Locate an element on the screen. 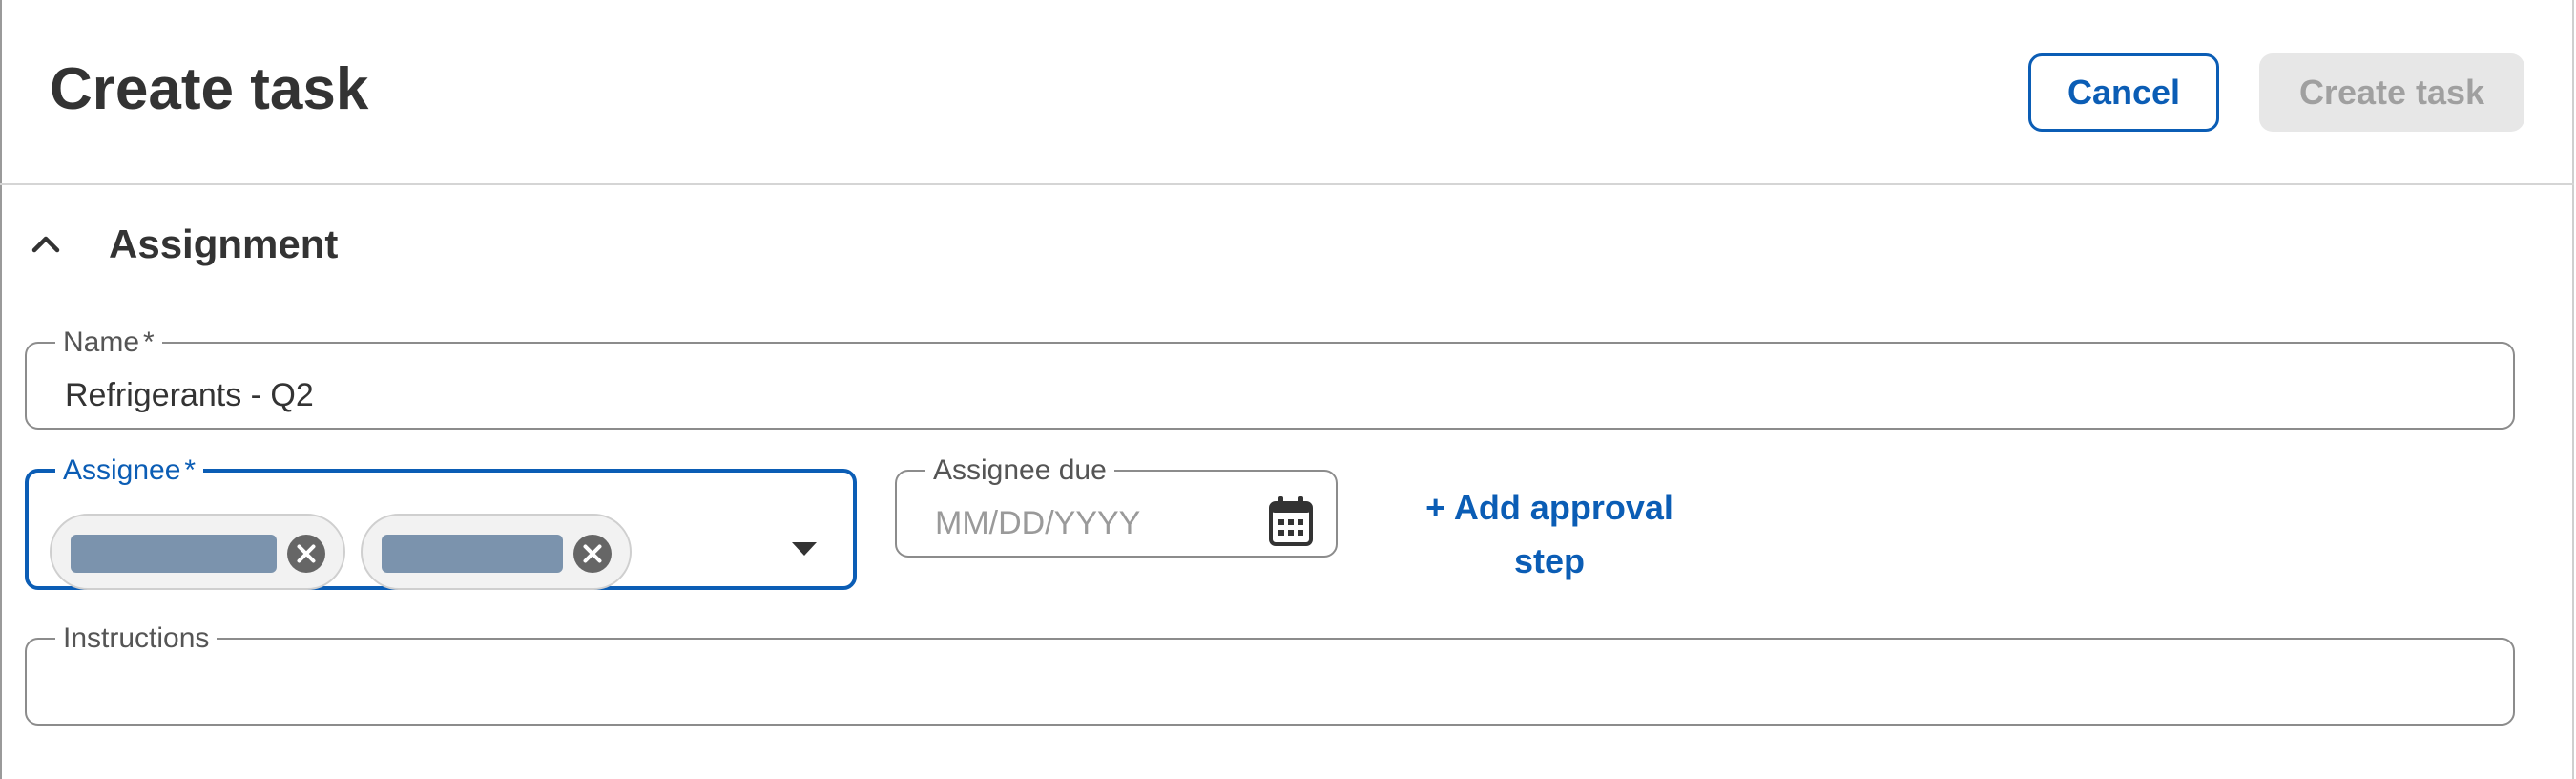  instructions-input is located at coordinates (1267, 691).